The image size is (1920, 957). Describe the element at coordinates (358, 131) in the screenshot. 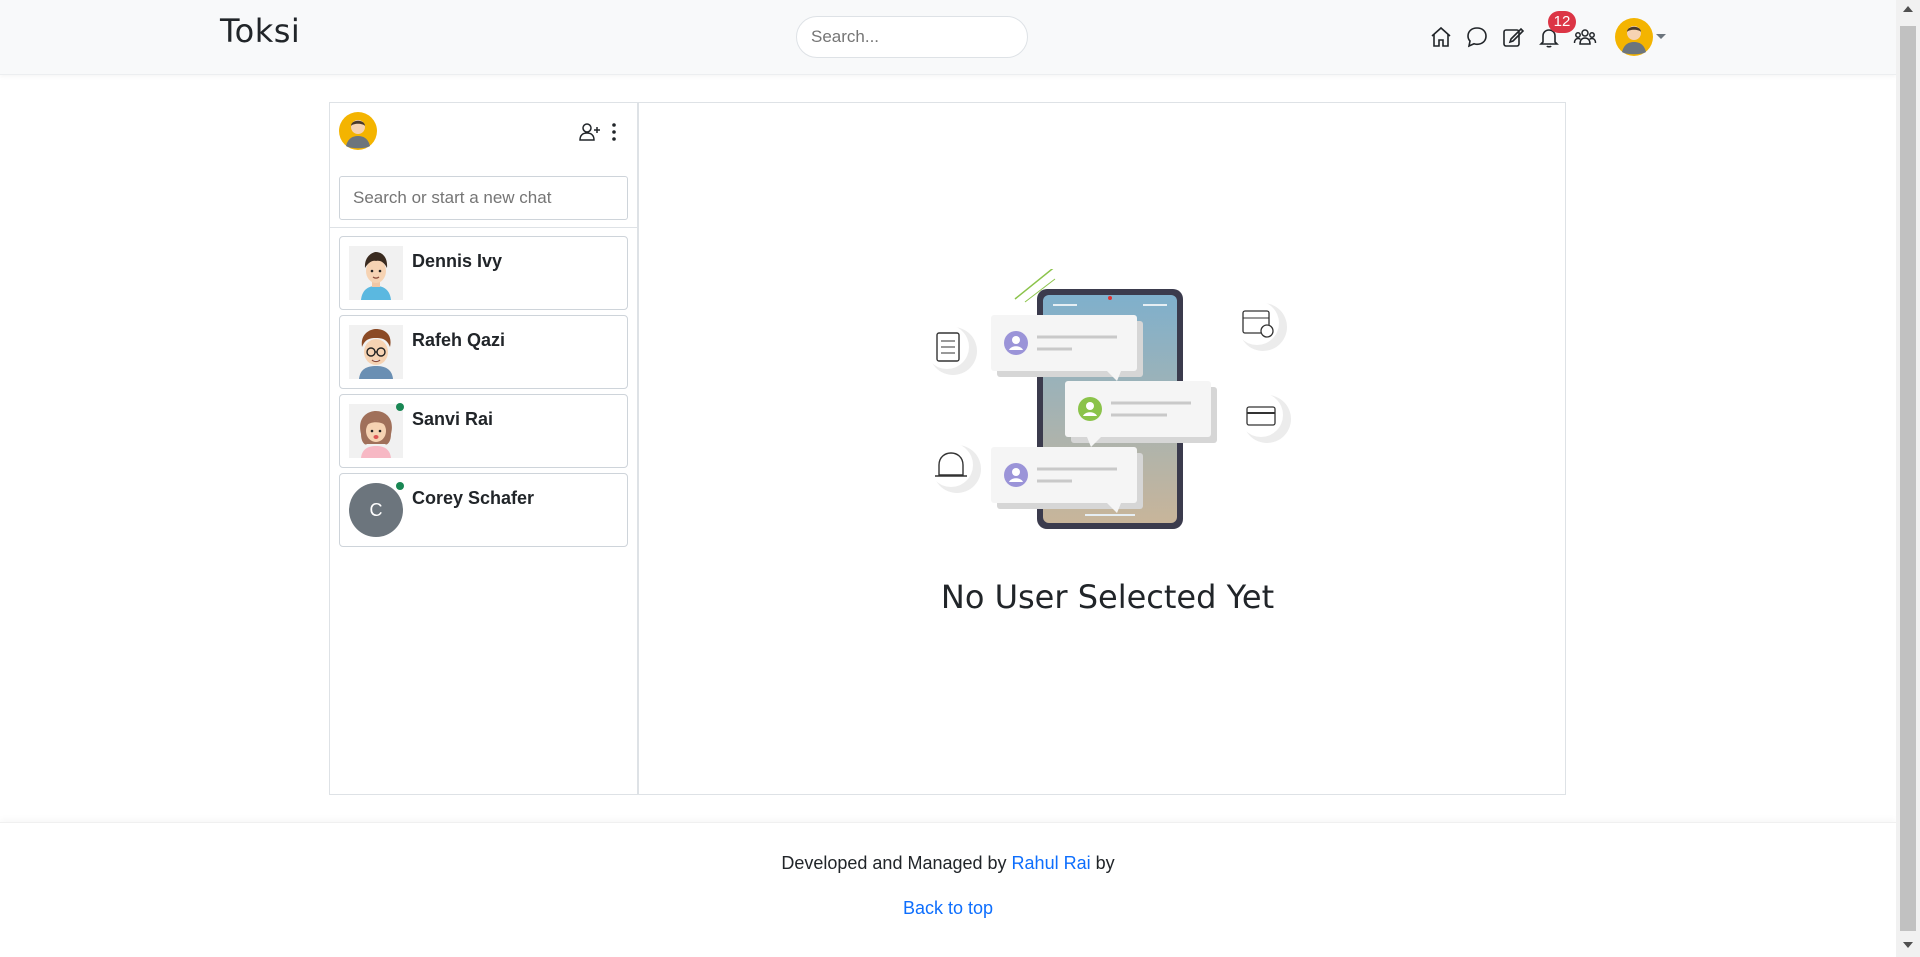

I see `my-avatar` at that location.